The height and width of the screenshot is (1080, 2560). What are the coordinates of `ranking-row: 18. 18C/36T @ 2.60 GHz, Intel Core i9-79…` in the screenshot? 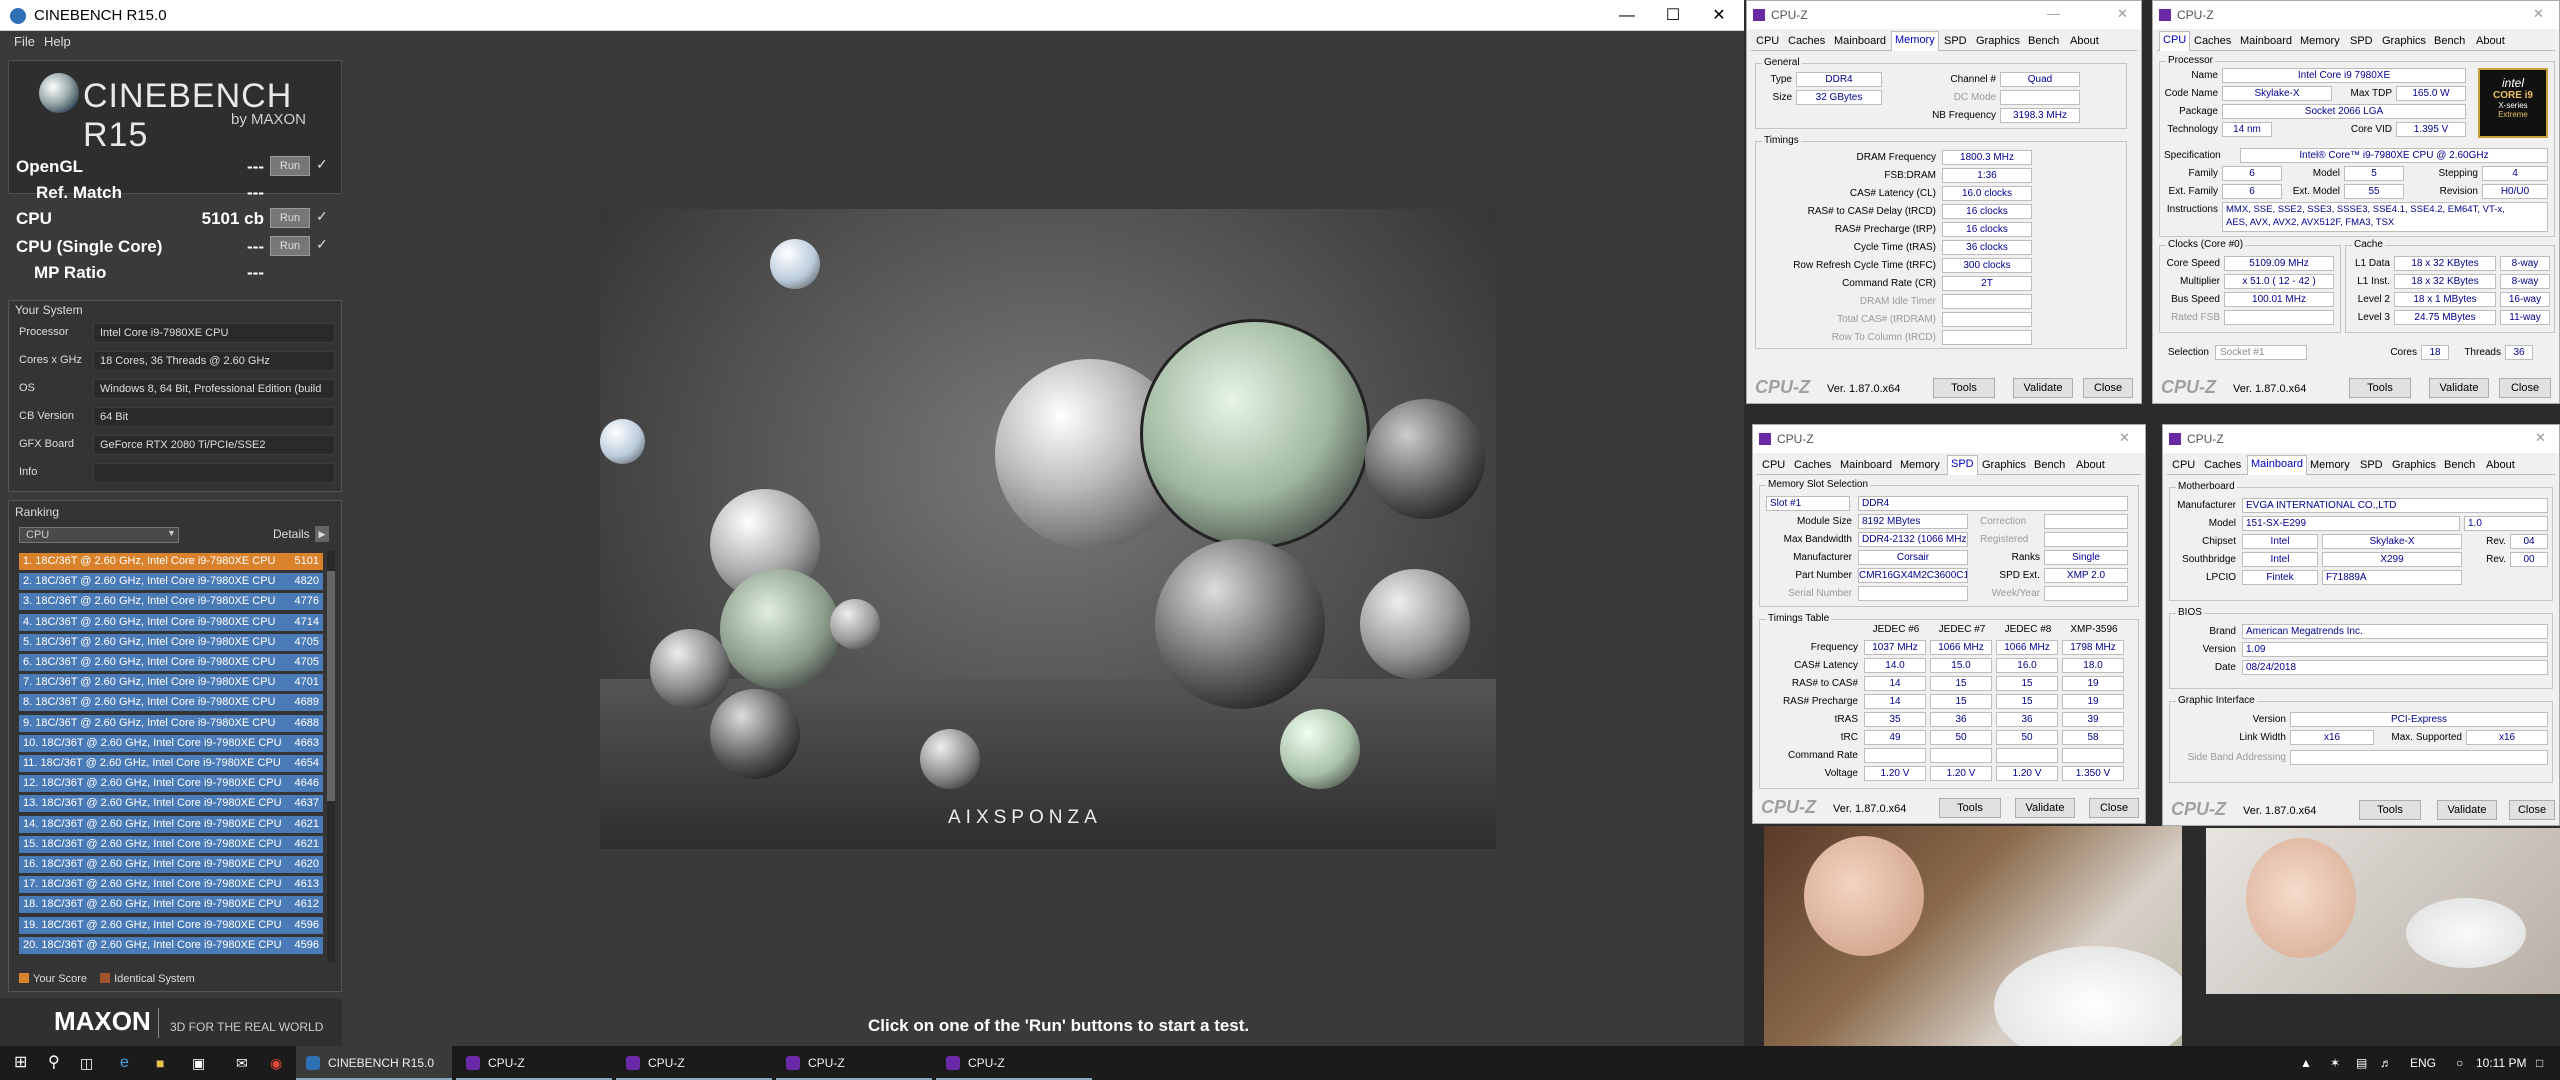 It's located at (171, 905).